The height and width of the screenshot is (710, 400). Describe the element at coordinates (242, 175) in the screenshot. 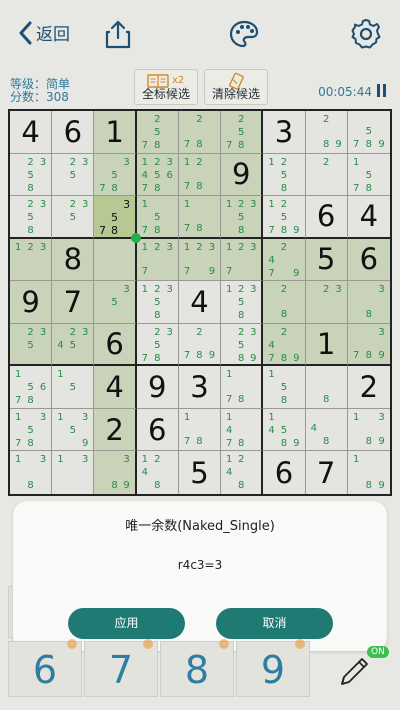

I see `sudoku-cell-r2c6: 9` at that location.